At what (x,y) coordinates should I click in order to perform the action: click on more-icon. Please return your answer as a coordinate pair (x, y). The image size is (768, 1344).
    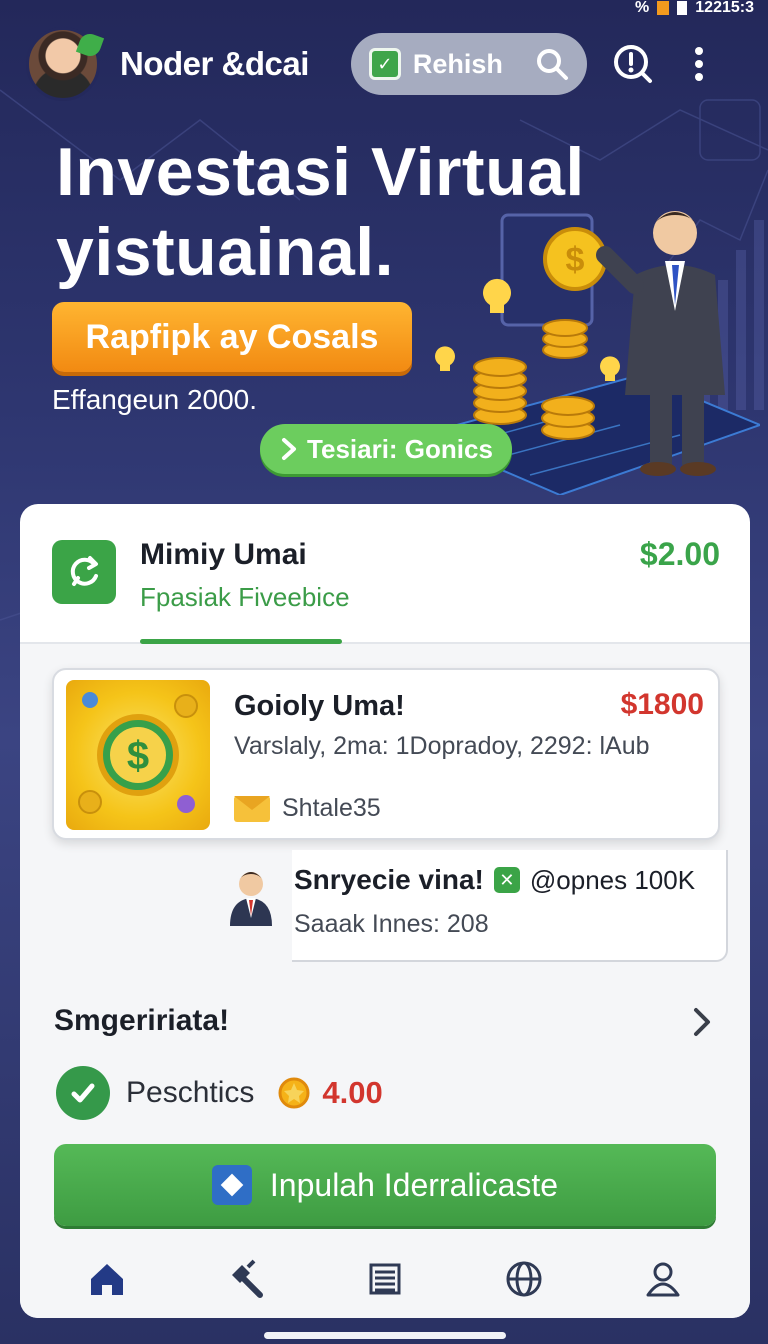
    Looking at the image, I should click on (698, 64).